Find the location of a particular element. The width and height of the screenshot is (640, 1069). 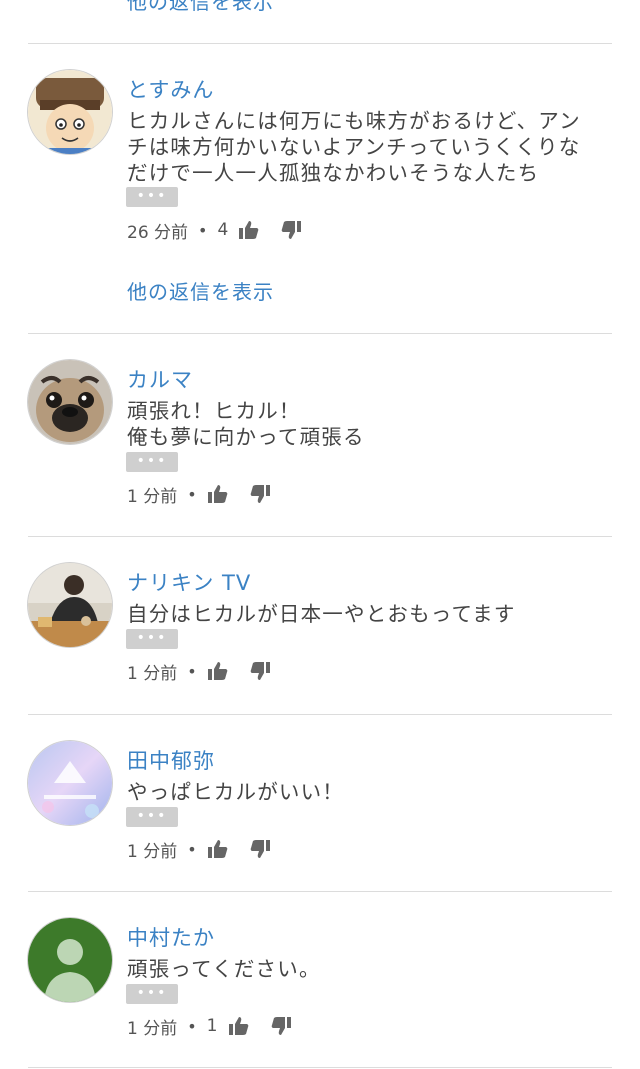

comment-text-line: 自分はヒカルが日本一やとおもってます is located at coordinates (321, 614).